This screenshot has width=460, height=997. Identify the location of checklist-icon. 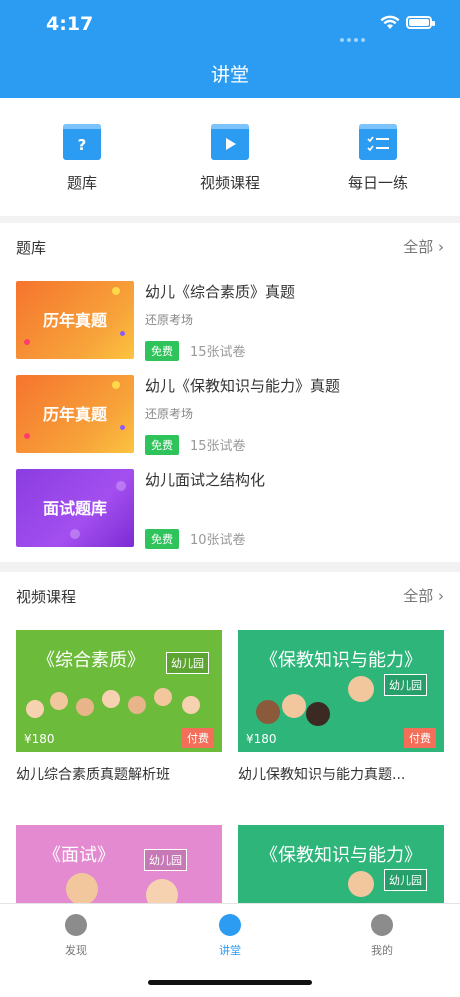
(378, 142).